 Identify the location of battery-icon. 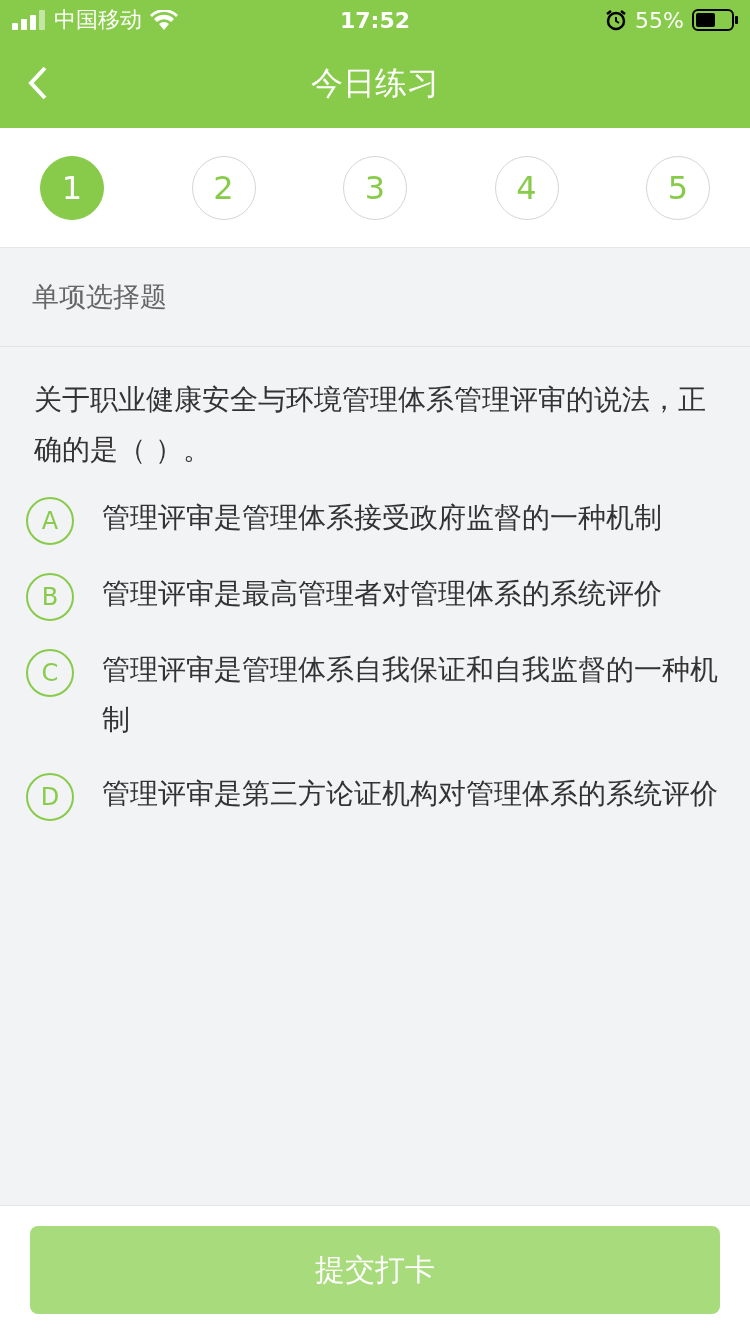
(715, 20).